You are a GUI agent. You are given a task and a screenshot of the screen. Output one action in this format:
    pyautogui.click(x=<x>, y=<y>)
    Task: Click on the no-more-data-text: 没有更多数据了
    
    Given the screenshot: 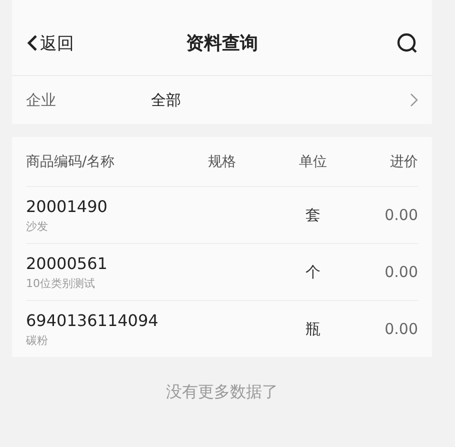 What is the action you would take?
    pyautogui.click(x=222, y=392)
    